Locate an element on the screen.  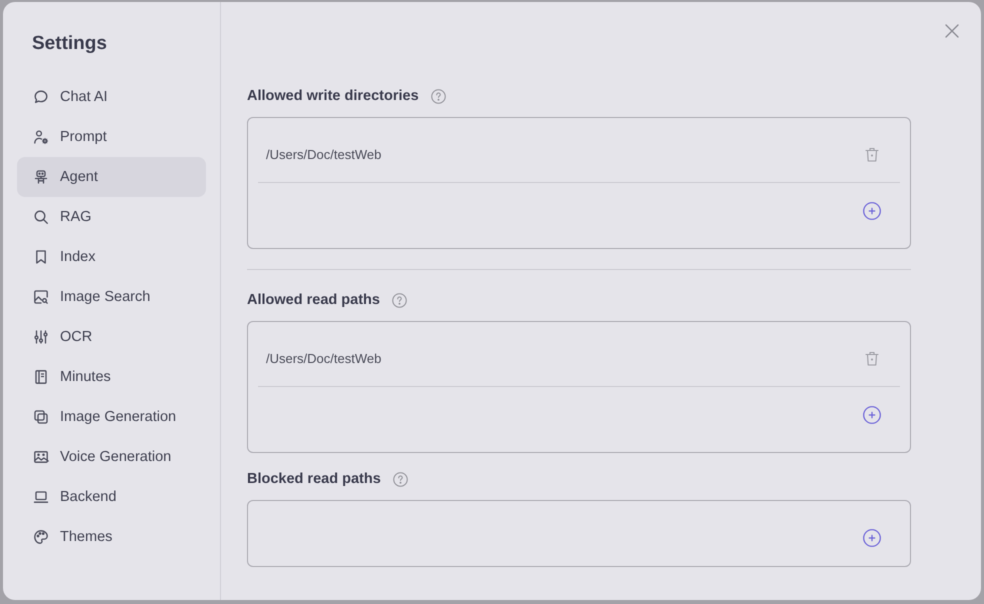
laptop-icon is located at coordinates (41, 497).